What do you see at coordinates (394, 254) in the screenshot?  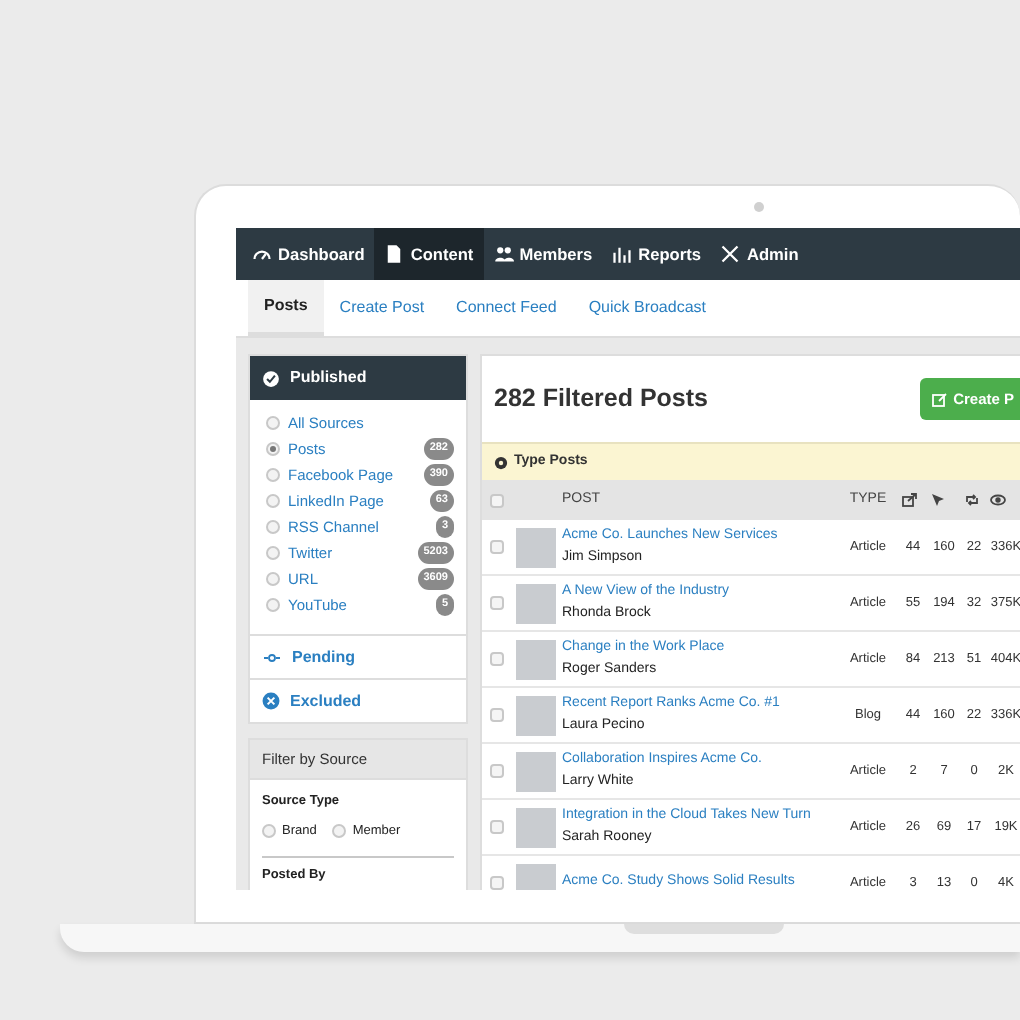 I see `document-icon` at bounding box center [394, 254].